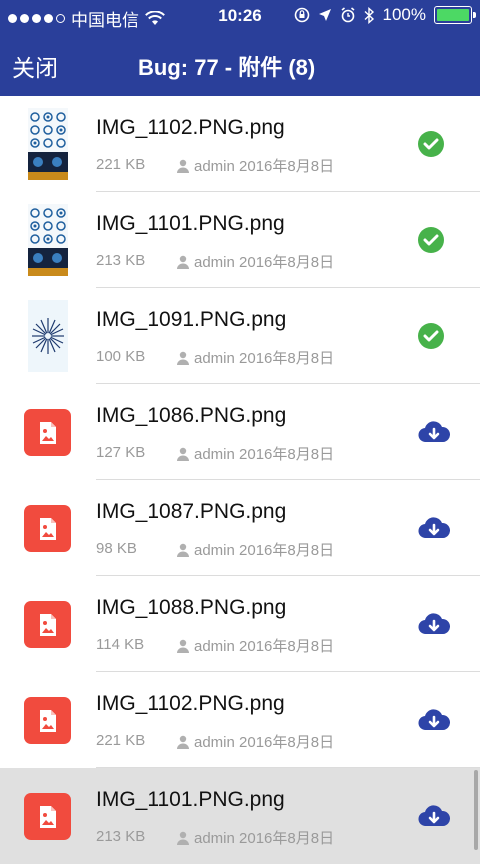 This screenshot has height=864, width=480. I want to click on file-name: IMG_1087.PNG.png, so click(191, 511).